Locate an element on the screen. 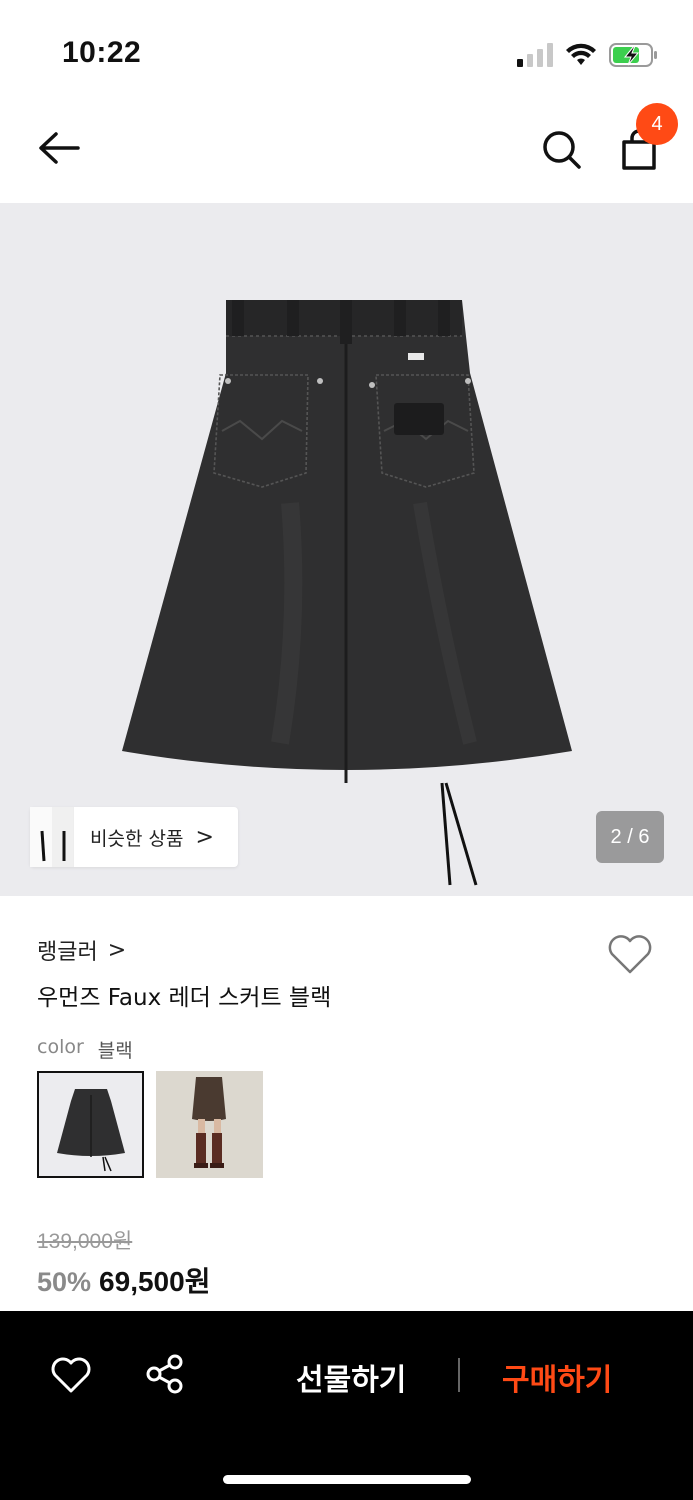  bottom-action-bar: 선물하기 구매하기 is located at coordinates (346, 1405).